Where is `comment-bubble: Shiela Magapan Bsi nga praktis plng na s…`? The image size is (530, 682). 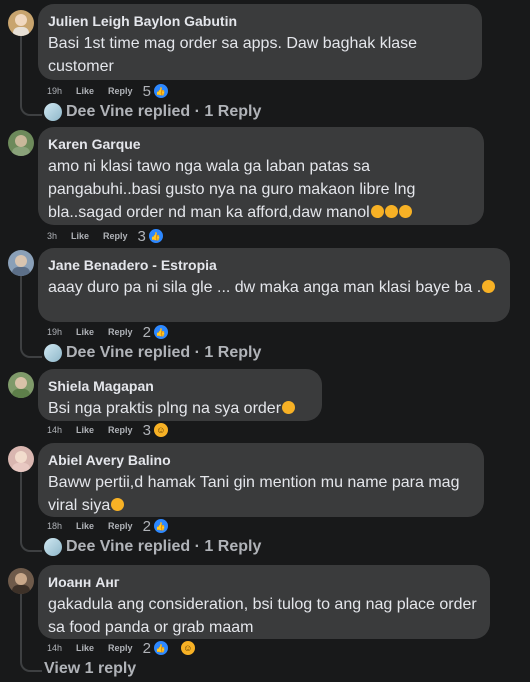 comment-bubble: Shiela Magapan Bsi nga praktis plng na s… is located at coordinates (180, 395).